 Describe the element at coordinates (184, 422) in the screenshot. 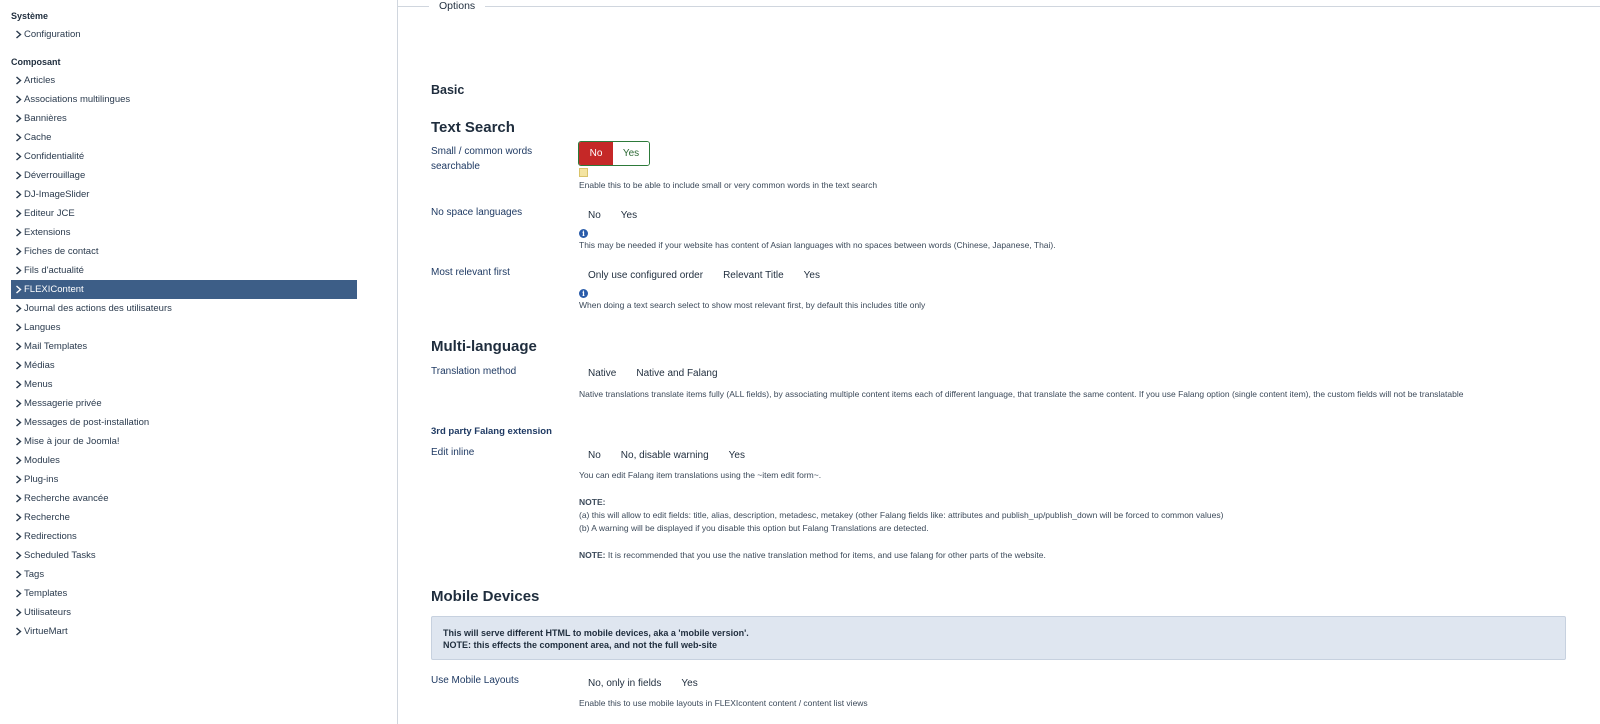

I see `sidebar-item-messages-de-post-installation: Messages de post-installation` at that location.